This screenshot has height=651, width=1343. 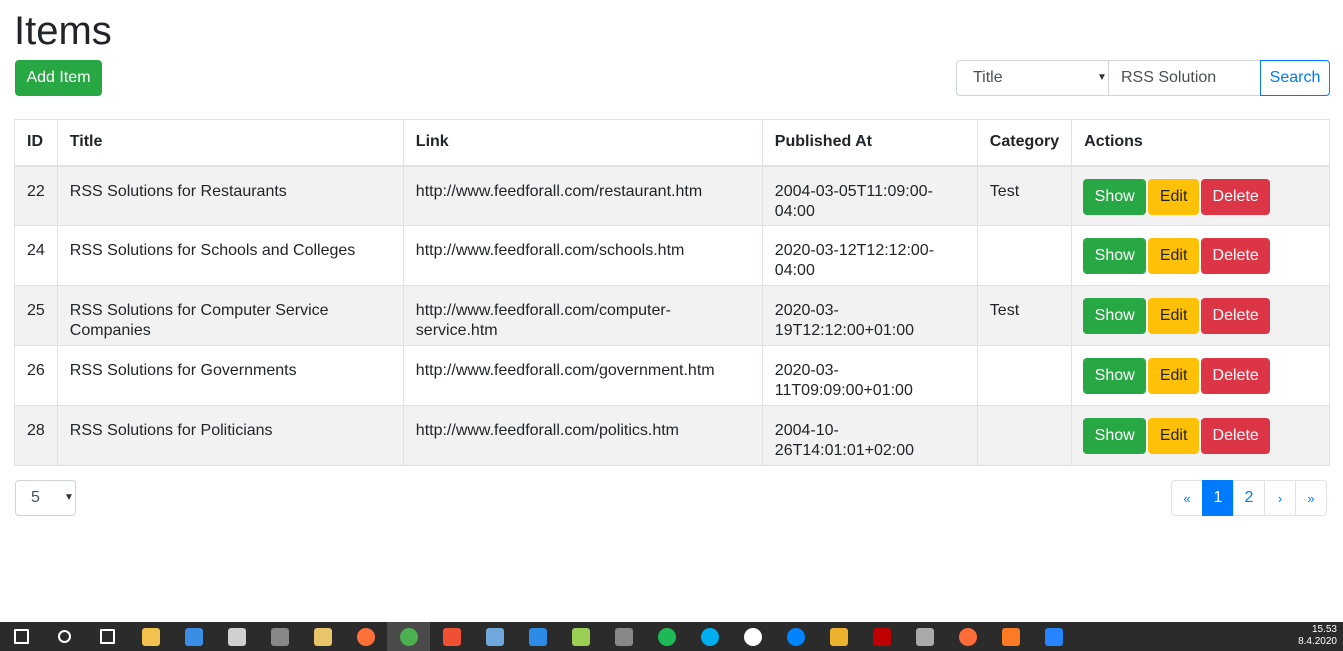 I want to click on database-icon, so click(x=924, y=636).